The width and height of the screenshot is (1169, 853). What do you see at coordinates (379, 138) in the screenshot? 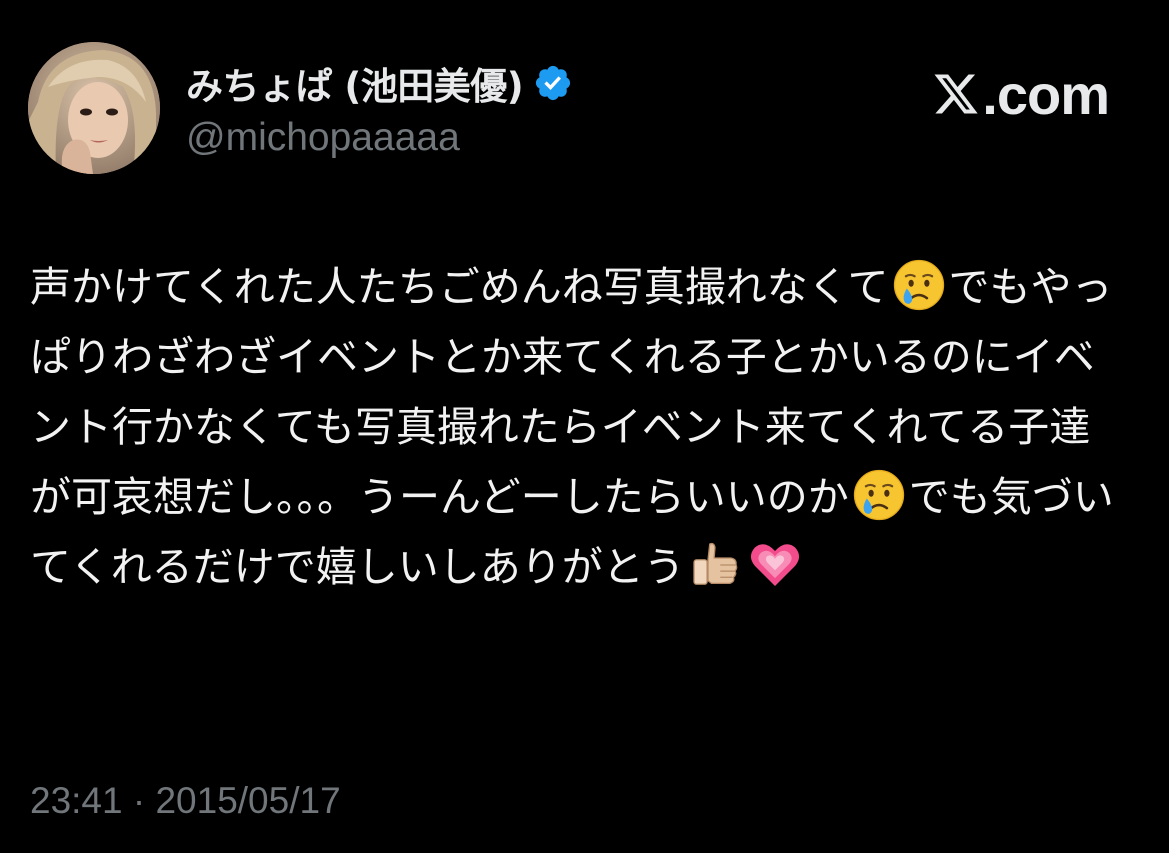
I see `user-handle: @michopaaaaa` at bounding box center [379, 138].